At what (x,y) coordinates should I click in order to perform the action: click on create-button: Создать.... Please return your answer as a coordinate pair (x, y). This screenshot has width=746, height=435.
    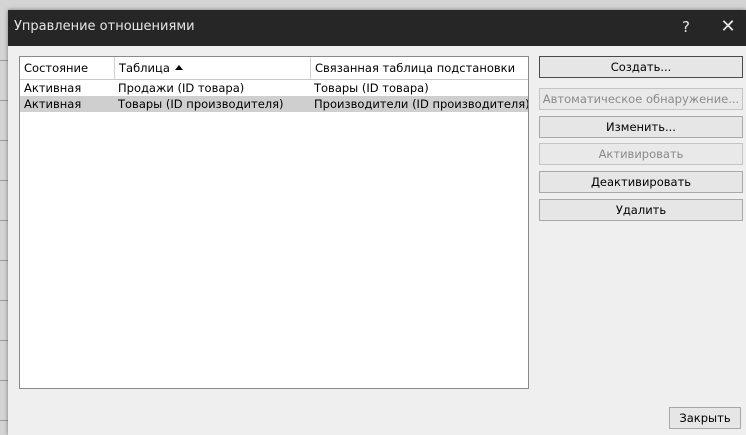
    Looking at the image, I should click on (641, 67).